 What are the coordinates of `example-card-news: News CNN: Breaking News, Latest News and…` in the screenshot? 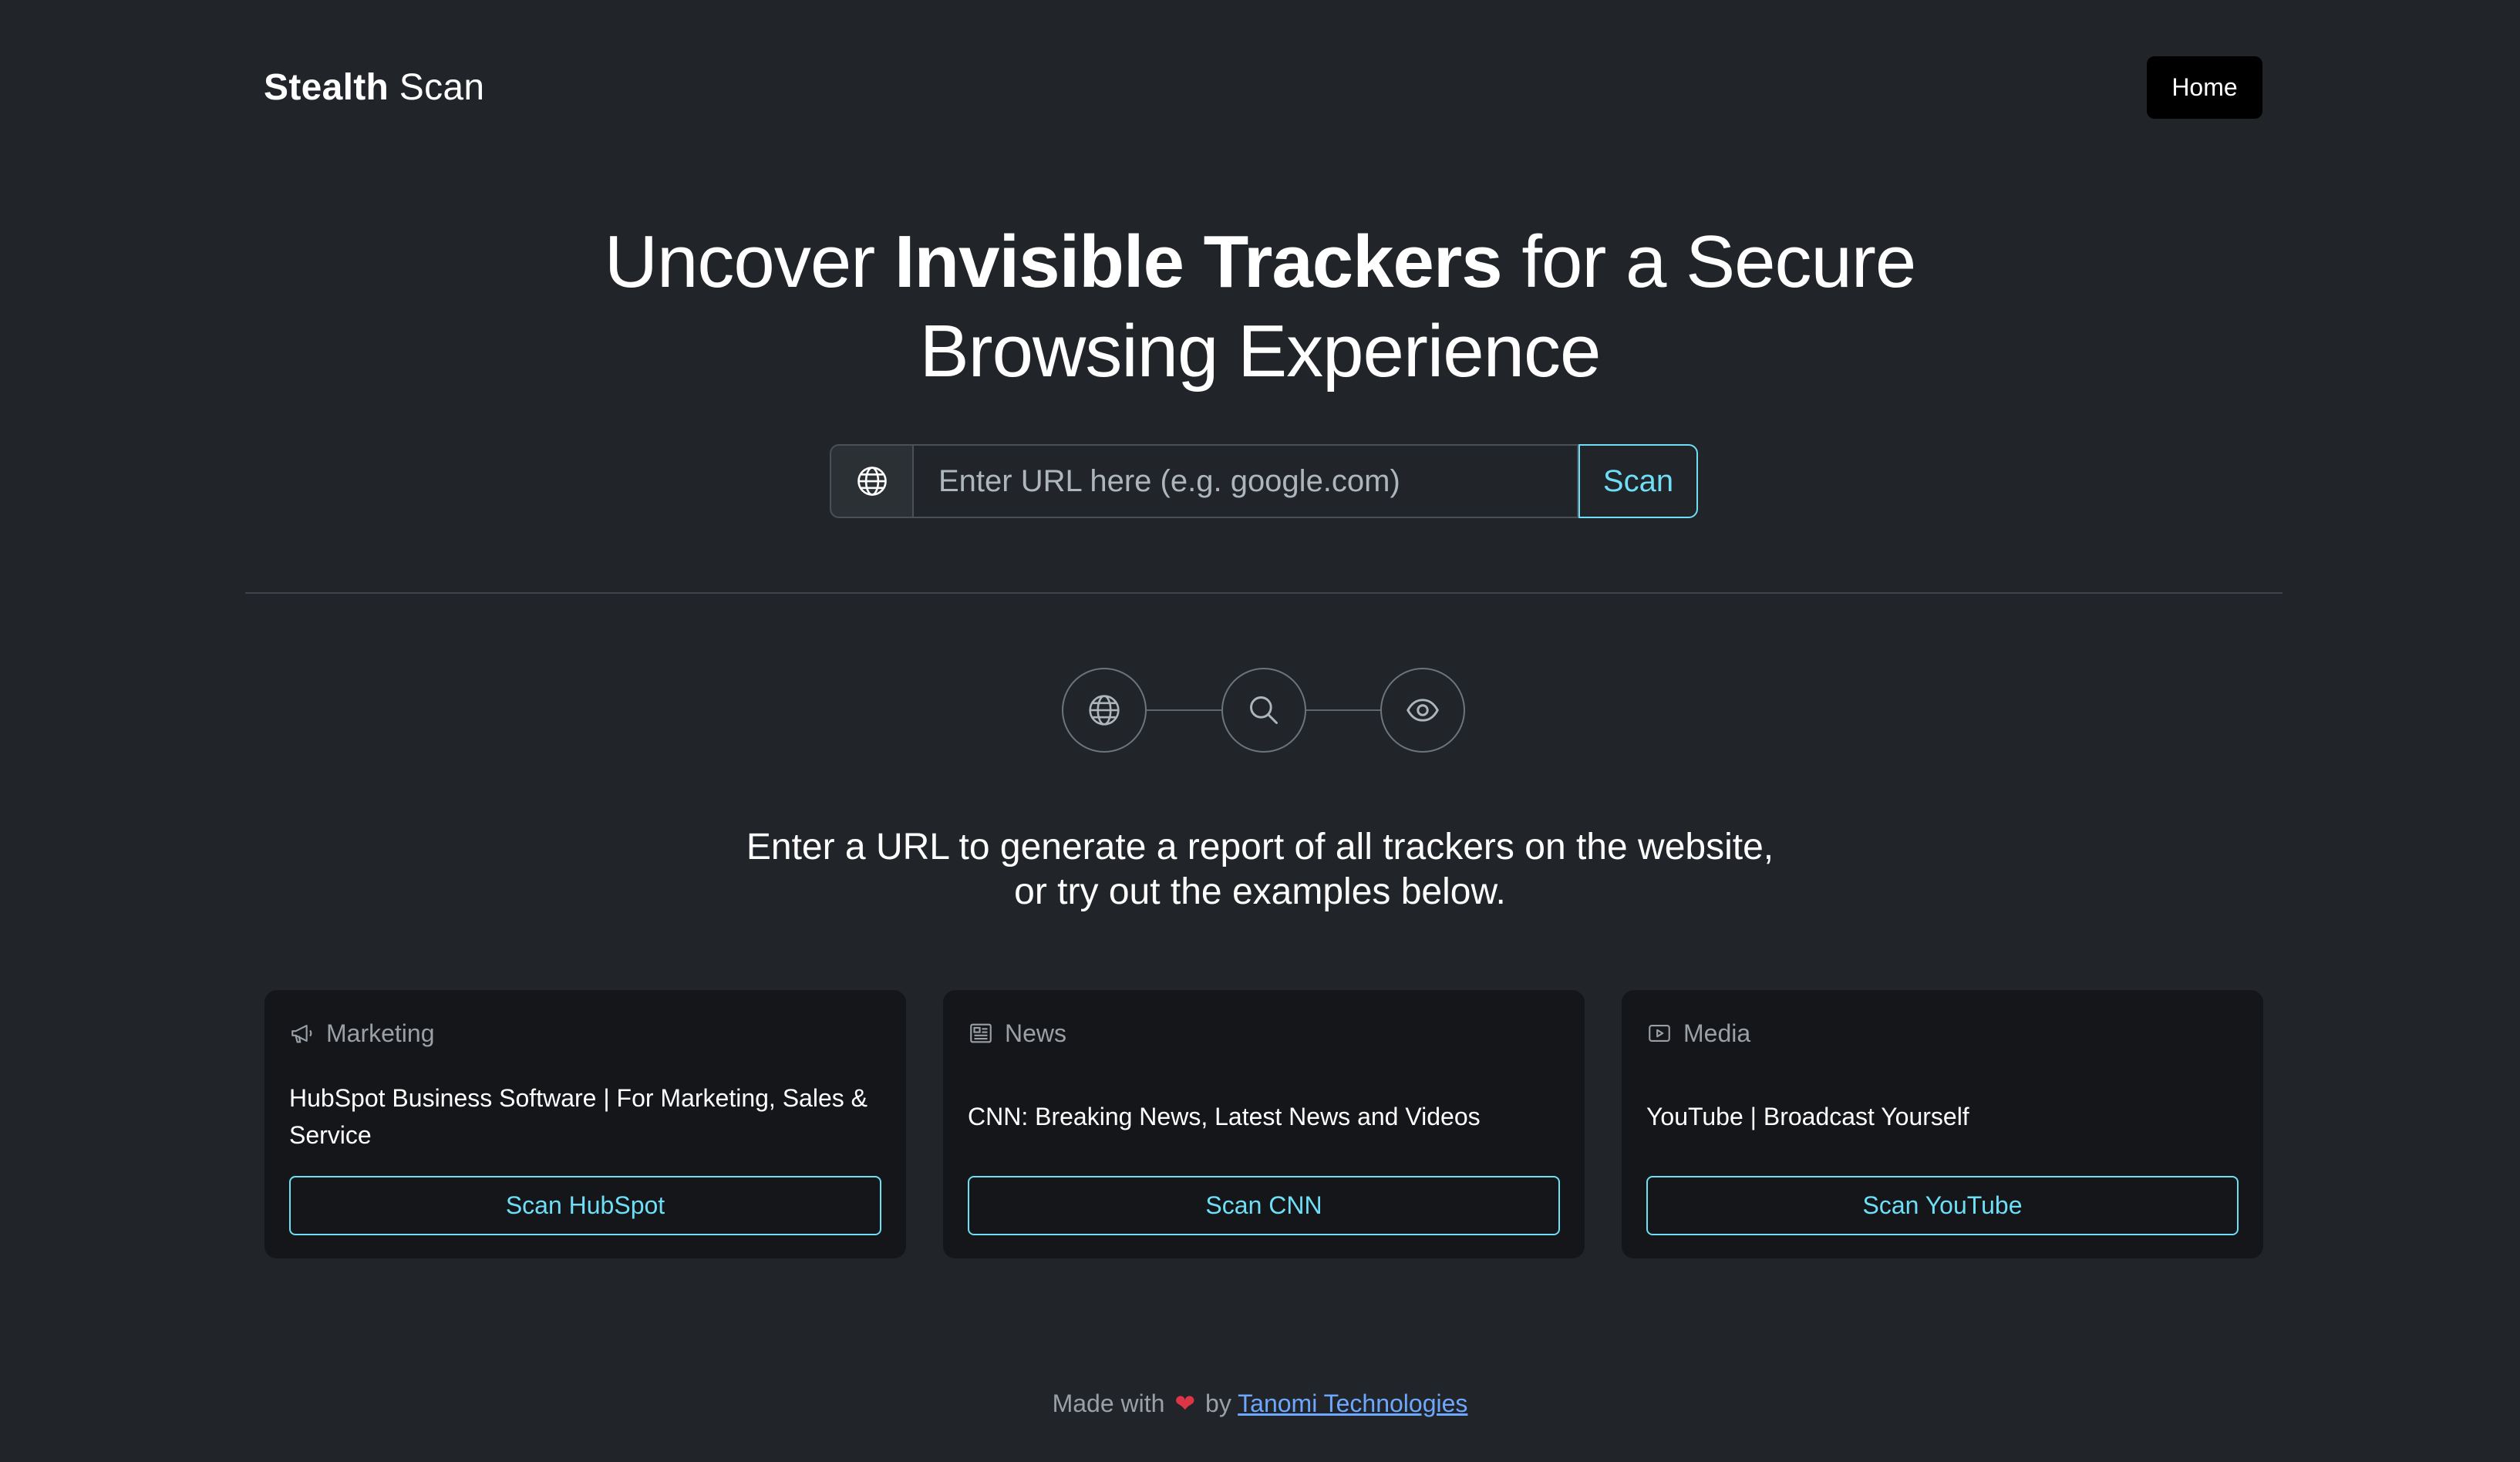 It's located at (1264, 1124).